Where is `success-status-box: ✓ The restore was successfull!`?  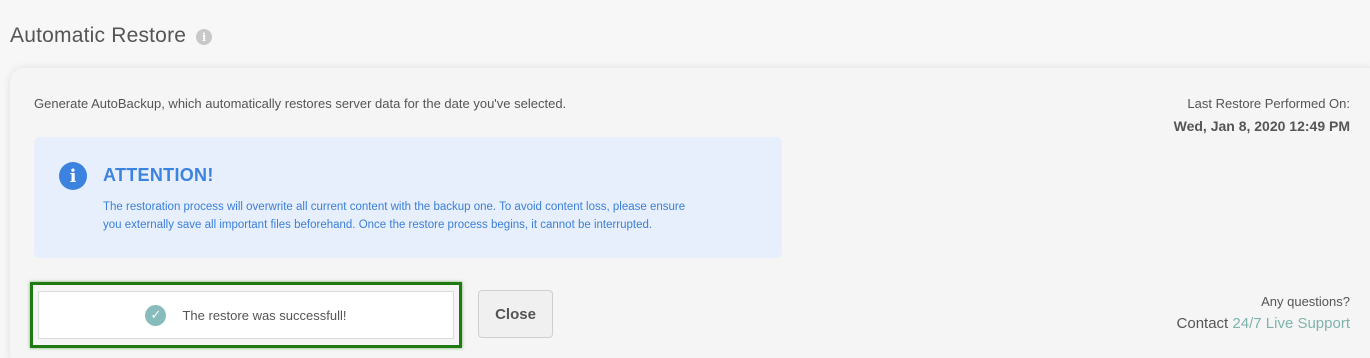 success-status-box: ✓ The restore was successfull! is located at coordinates (246, 315).